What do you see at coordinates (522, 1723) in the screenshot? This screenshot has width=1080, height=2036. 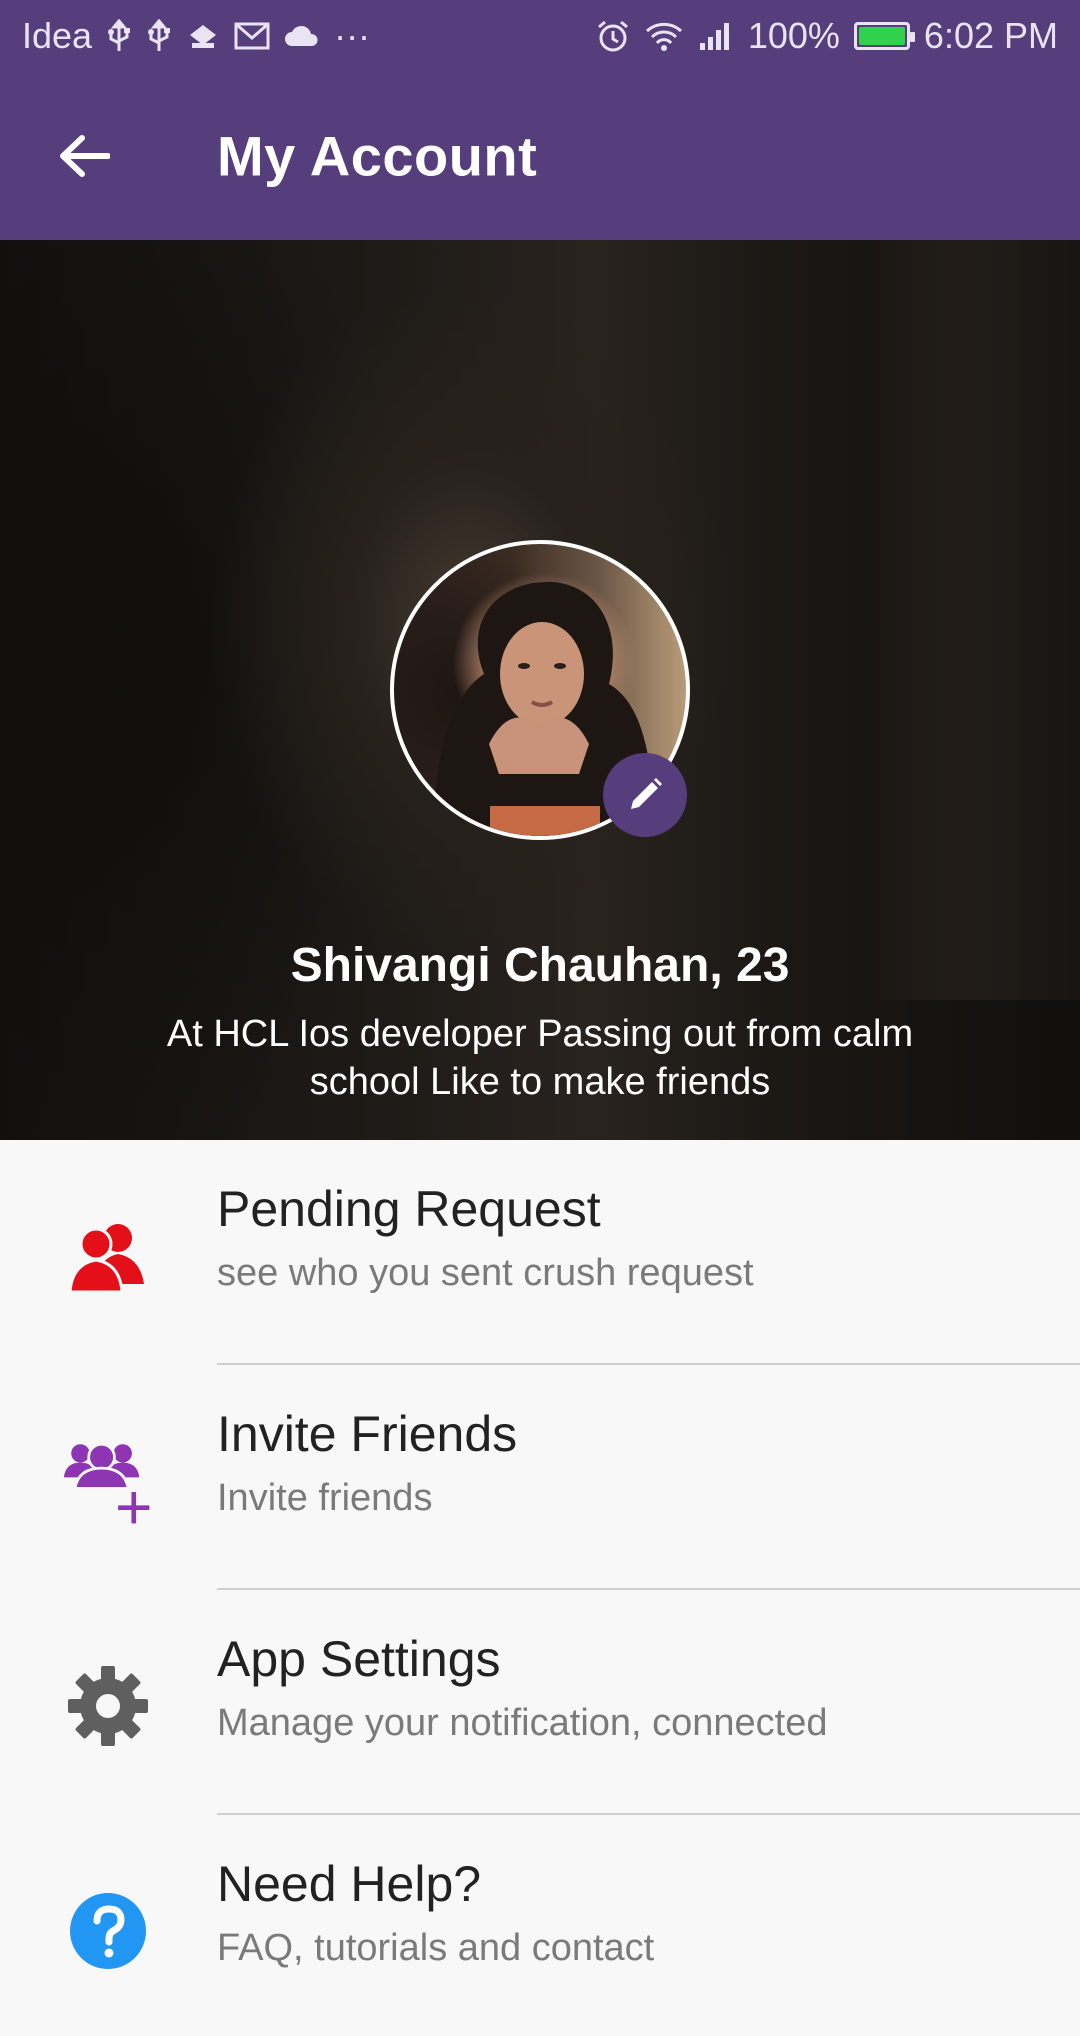 I see `menu-item-subtitle: Manage your notification, connected` at bounding box center [522, 1723].